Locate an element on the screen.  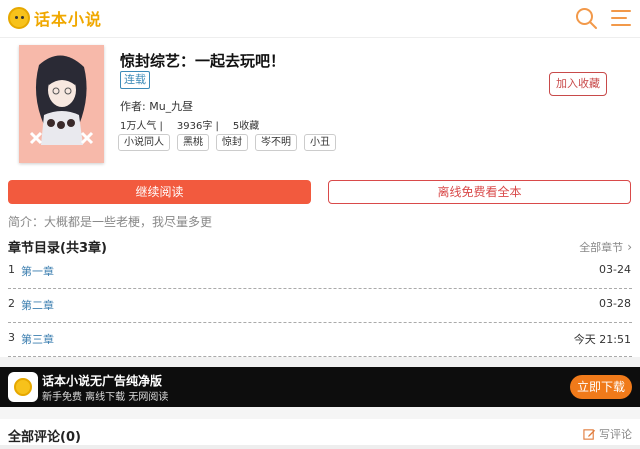
chapter-row: 2 第二章 03-28 is located at coordinates (320, 307).